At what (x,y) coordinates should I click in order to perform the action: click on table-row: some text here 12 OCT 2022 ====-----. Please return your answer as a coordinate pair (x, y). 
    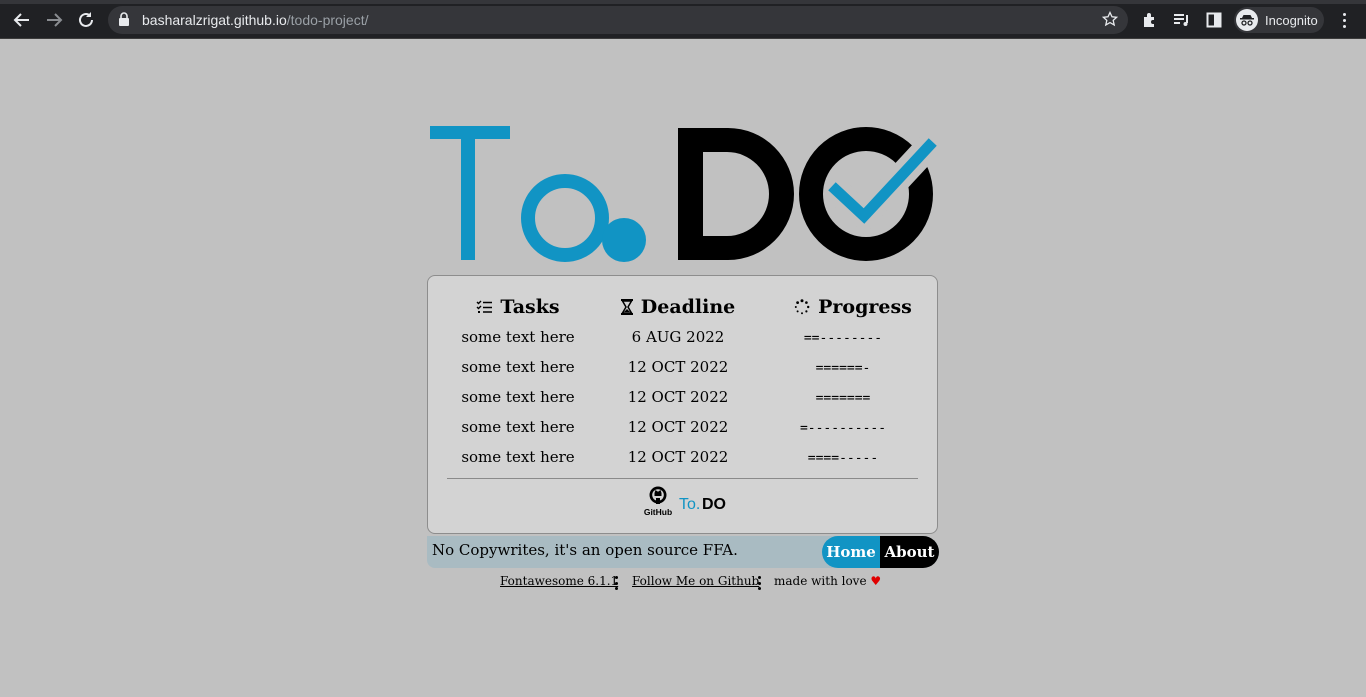
    Looking at the image, I should click on (682, 459).